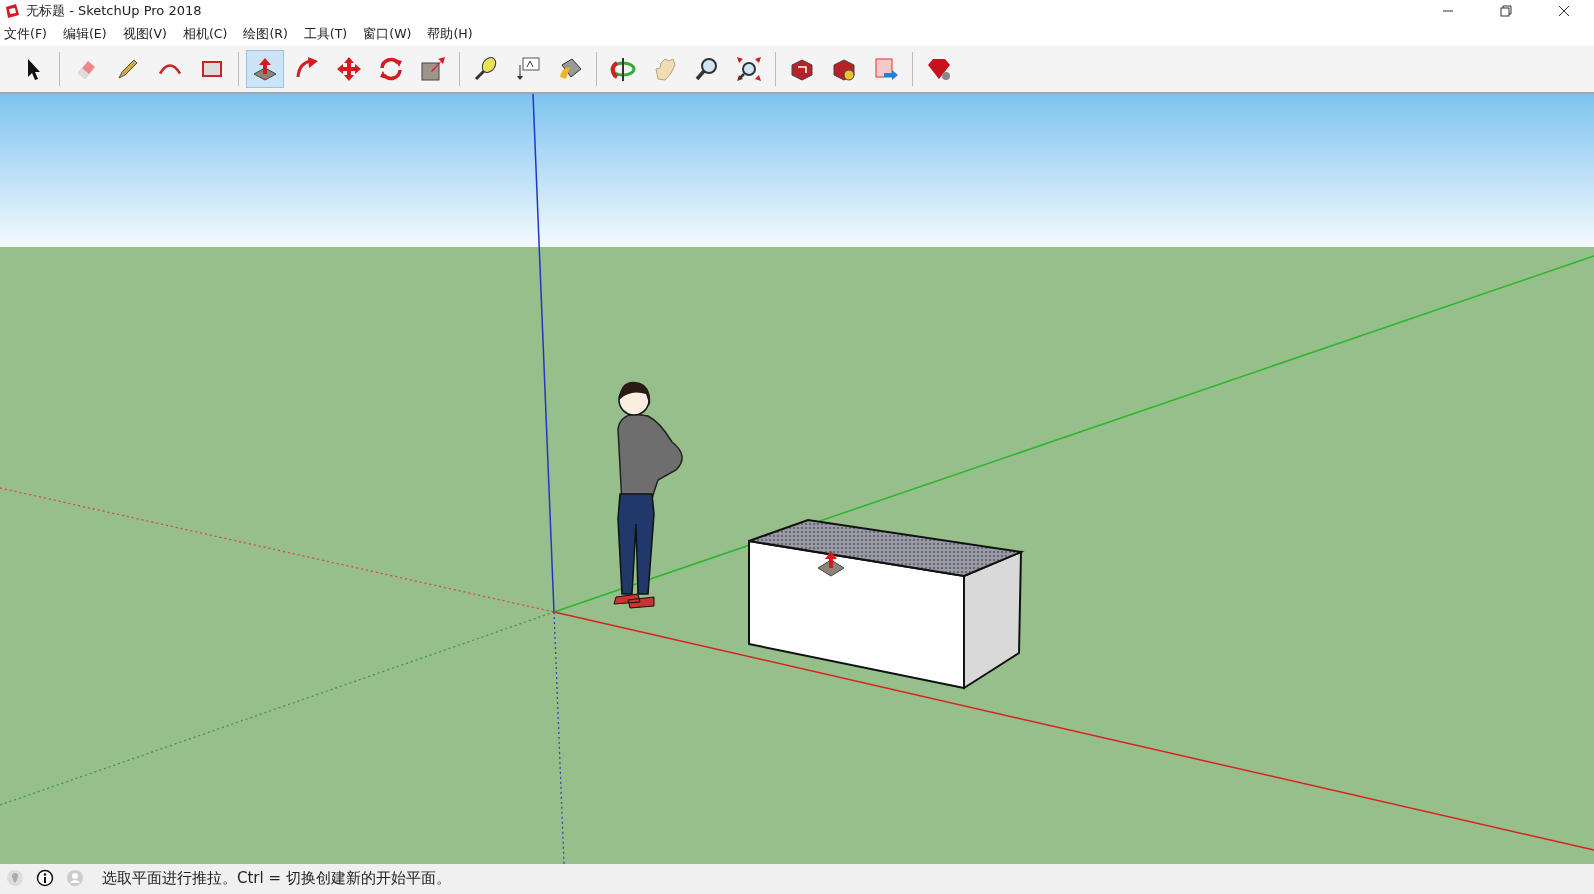  I want to click on menu-item: 视图(V), so click(144, 34).